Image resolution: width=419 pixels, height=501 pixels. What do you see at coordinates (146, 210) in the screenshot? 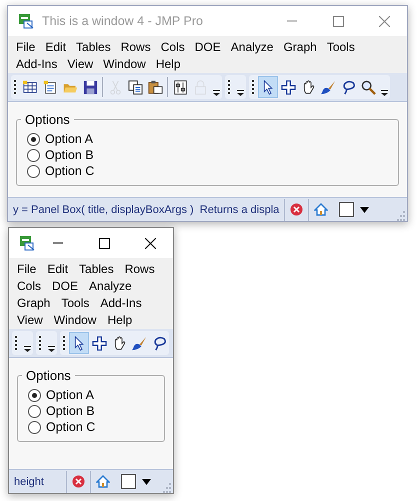
I see `status-text: y = Panel Box( title, displayBoxArgs ) Returns a displa` at bounding box center [146, 210].